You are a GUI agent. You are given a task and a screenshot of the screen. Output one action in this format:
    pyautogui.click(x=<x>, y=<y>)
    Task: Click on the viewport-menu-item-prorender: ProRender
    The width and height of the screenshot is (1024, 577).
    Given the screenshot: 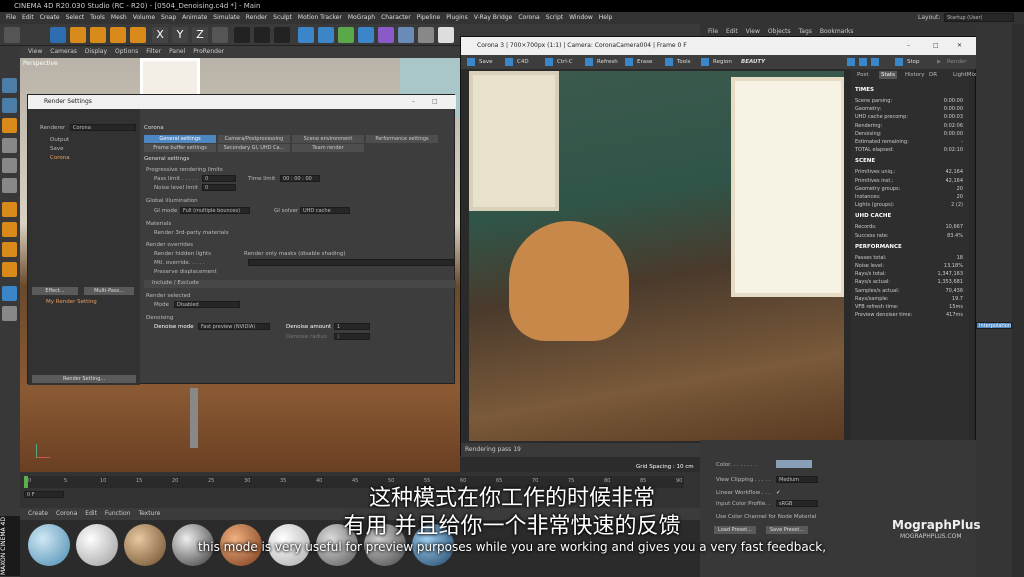 What is the action you would take?
    pyautogui.click(x=208, y=51)
    